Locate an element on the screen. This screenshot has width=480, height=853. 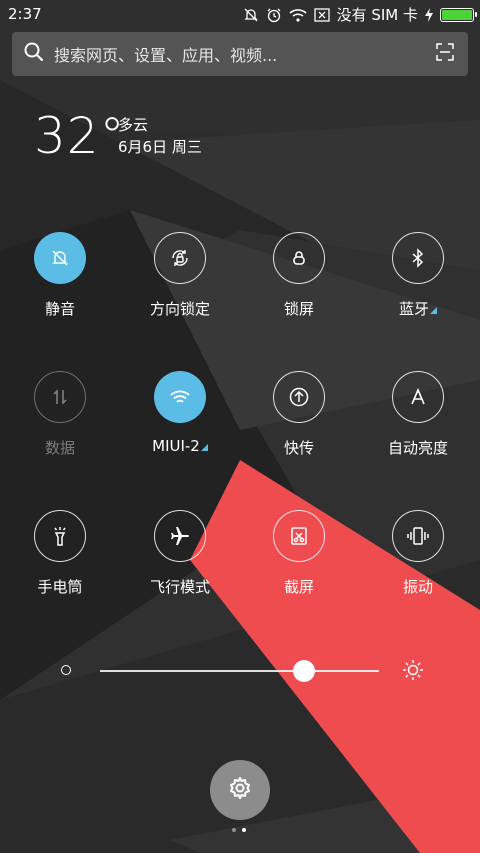
status-time: 2:37 is located at coordinates (25, 14).